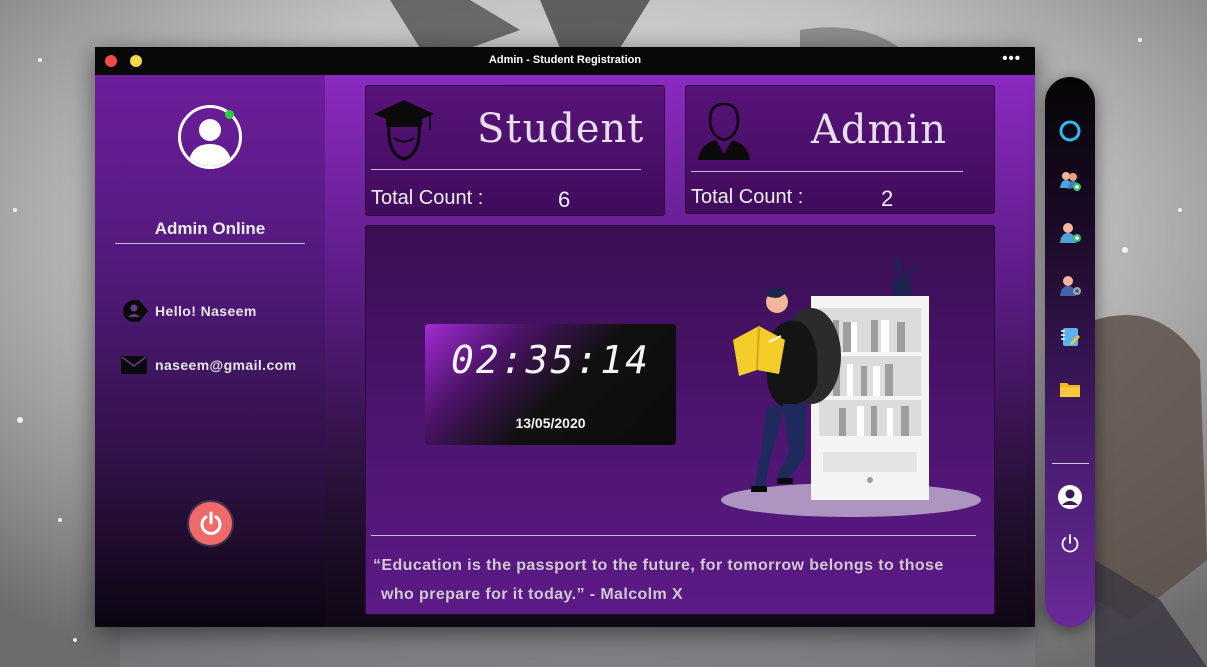 The width and height of the screenshot is (1207, 667). Describe the element at coordinates (1070, 463) in the screenshot. I see `dock-divider` at that location.